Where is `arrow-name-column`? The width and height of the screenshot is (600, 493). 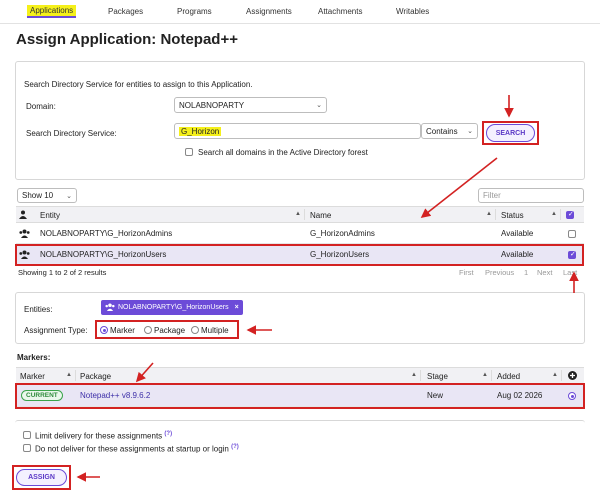 arrow-name-column is located at coordinates (459, 187).